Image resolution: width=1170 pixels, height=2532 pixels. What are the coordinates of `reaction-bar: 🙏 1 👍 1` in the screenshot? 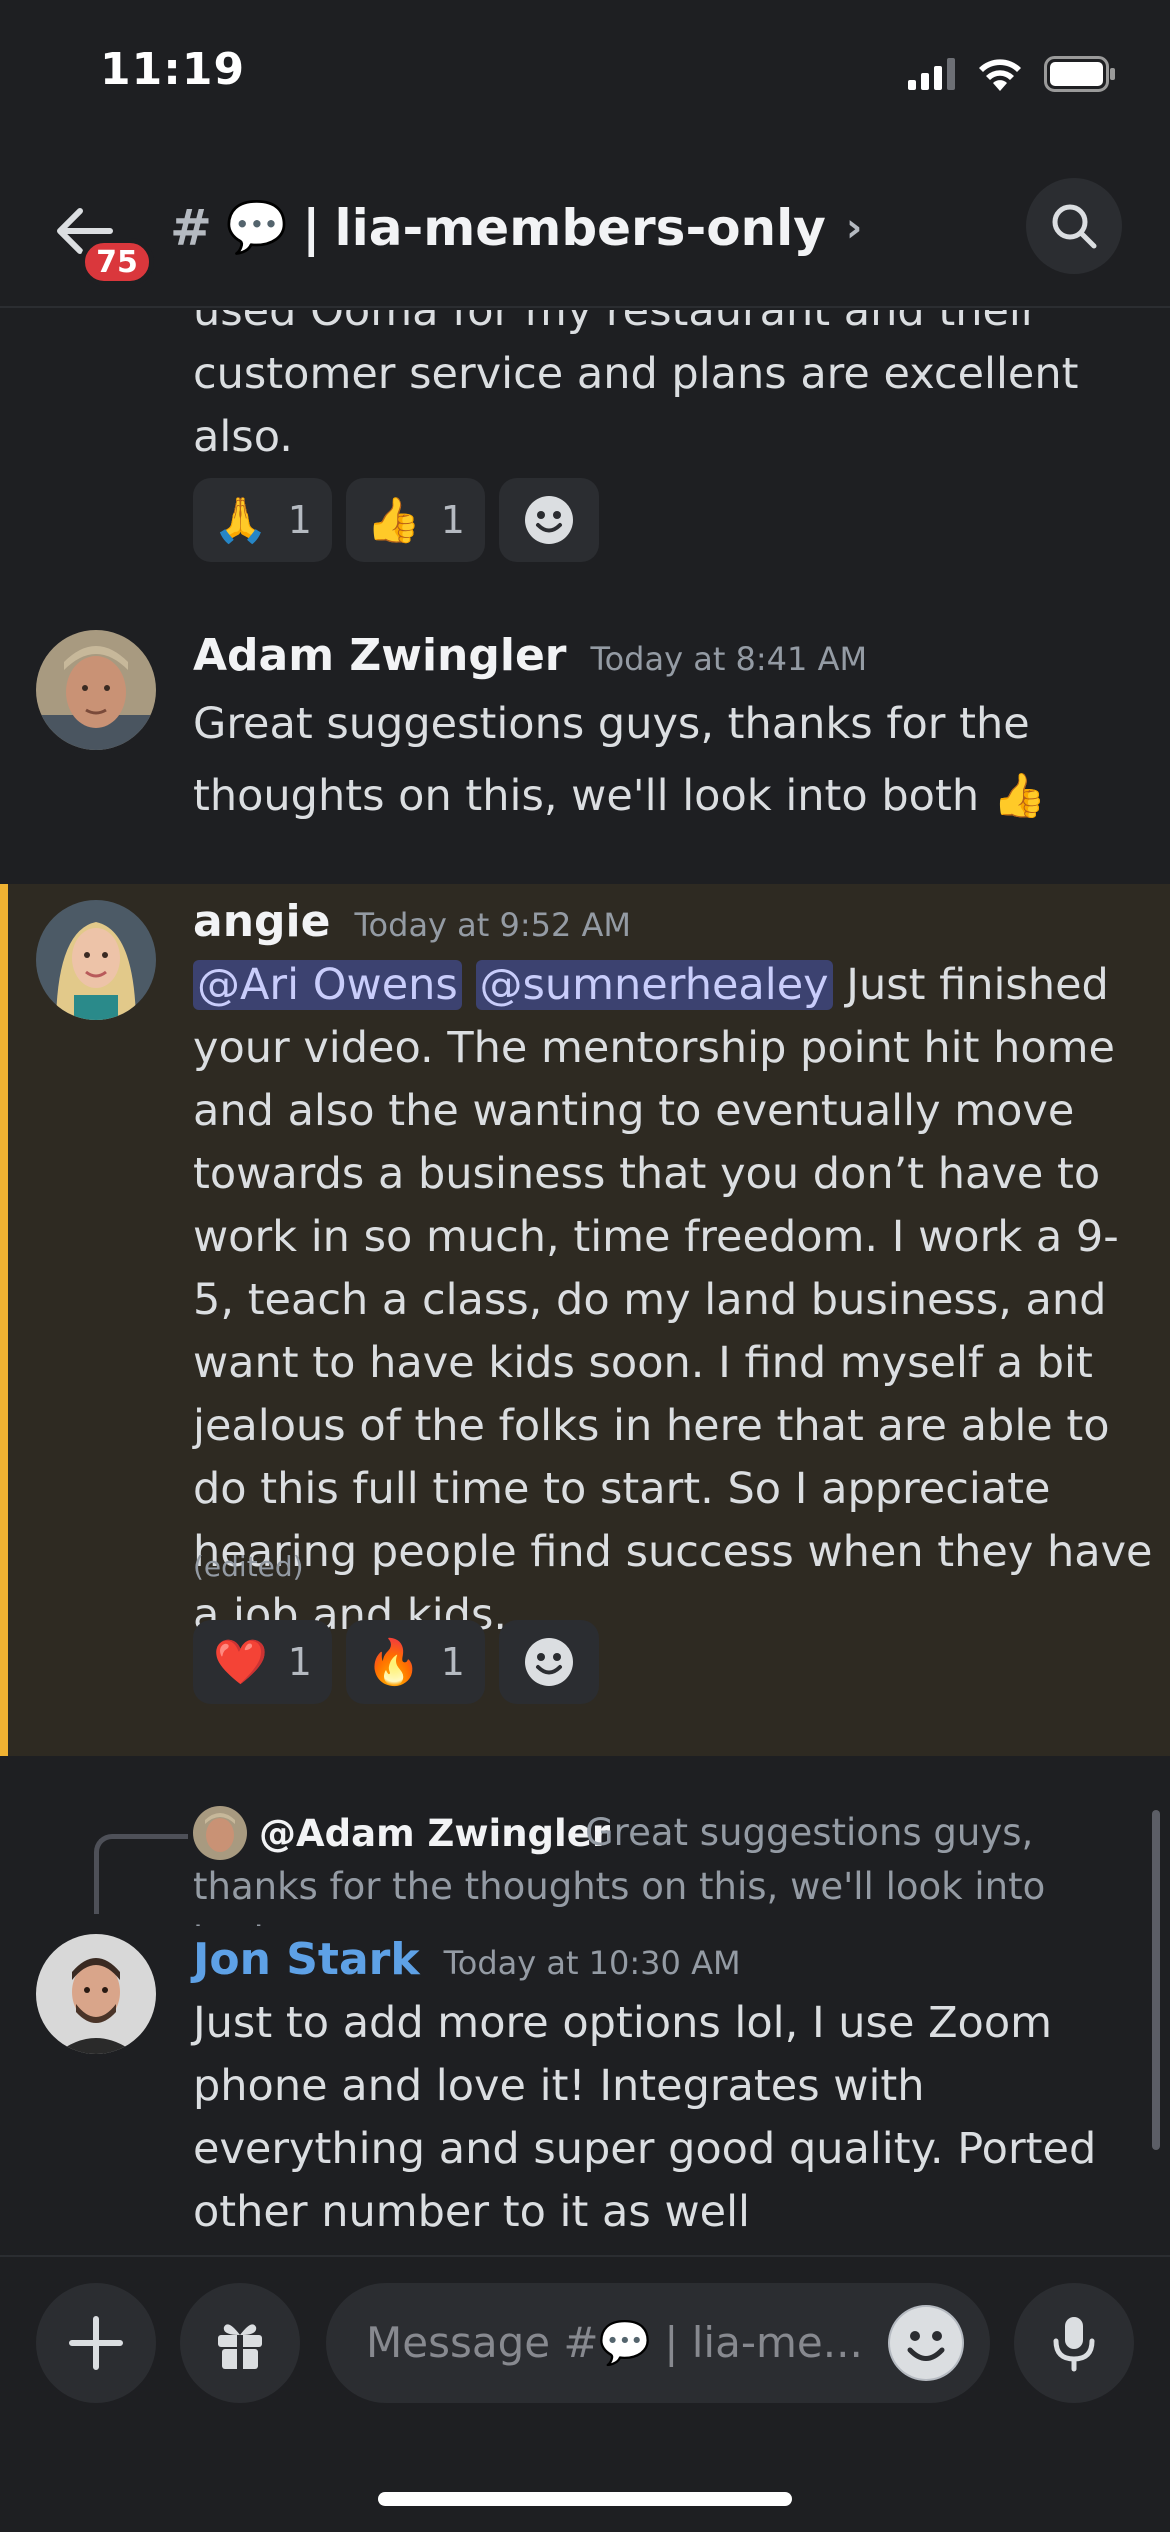 It's located at (396, 520).